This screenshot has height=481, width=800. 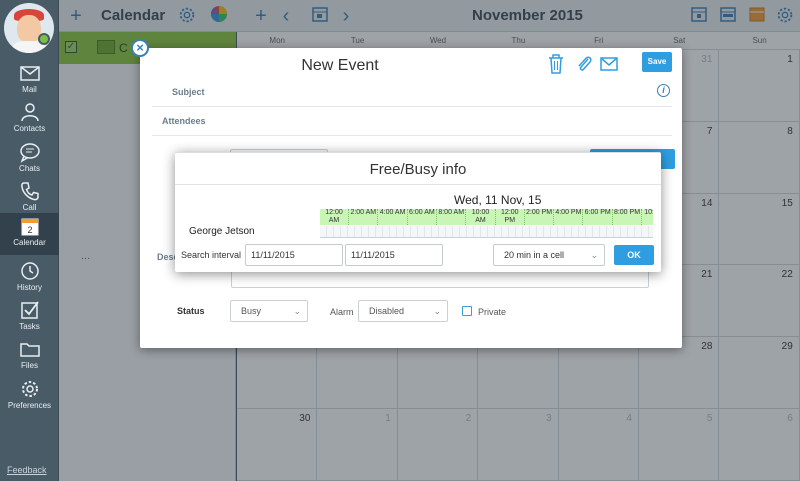 I want to click on nav-item-mail: Mail, so click(x=29, y=80).